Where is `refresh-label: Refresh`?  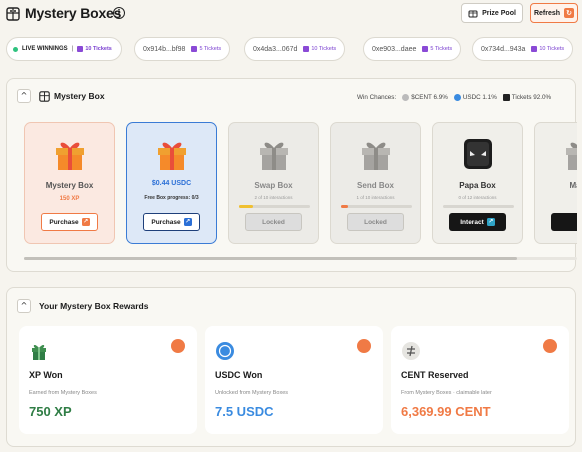 refresh-label: Refresh is located at coordinates (547, 13).